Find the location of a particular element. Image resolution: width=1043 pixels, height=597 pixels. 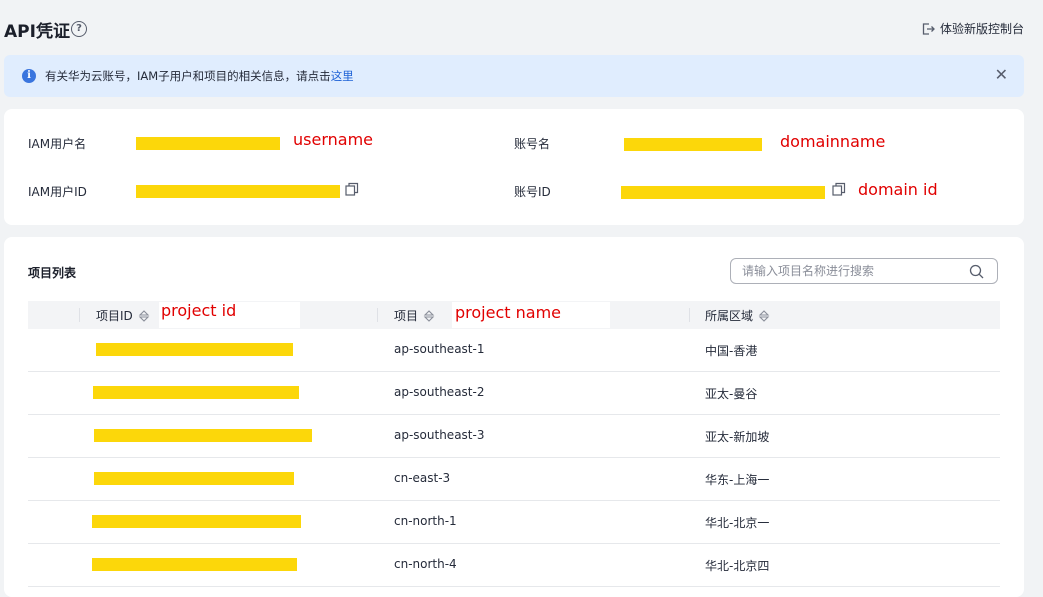

close-icon: ✕ is located at coordinates (1001, 75).